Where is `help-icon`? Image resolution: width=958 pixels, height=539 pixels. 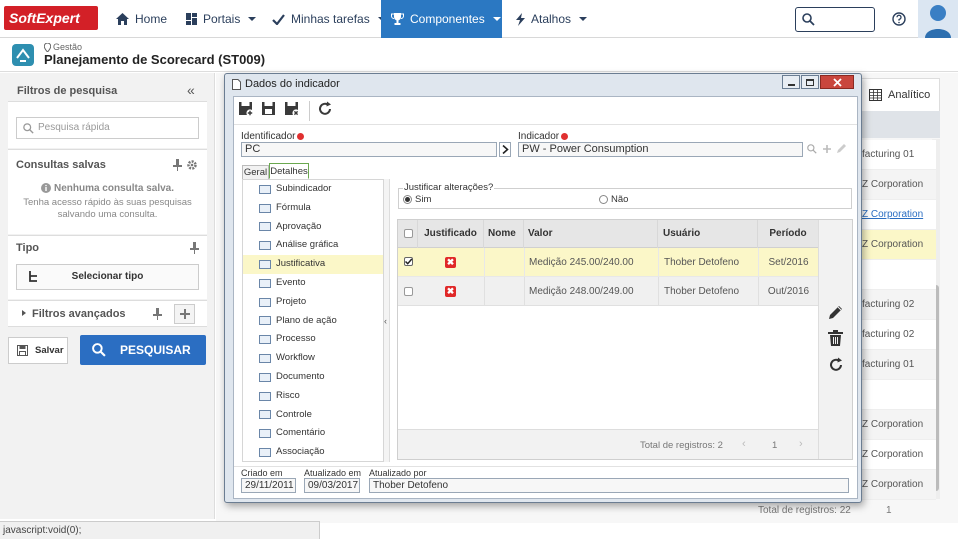
help-icon is located at coordinates (899, 19).